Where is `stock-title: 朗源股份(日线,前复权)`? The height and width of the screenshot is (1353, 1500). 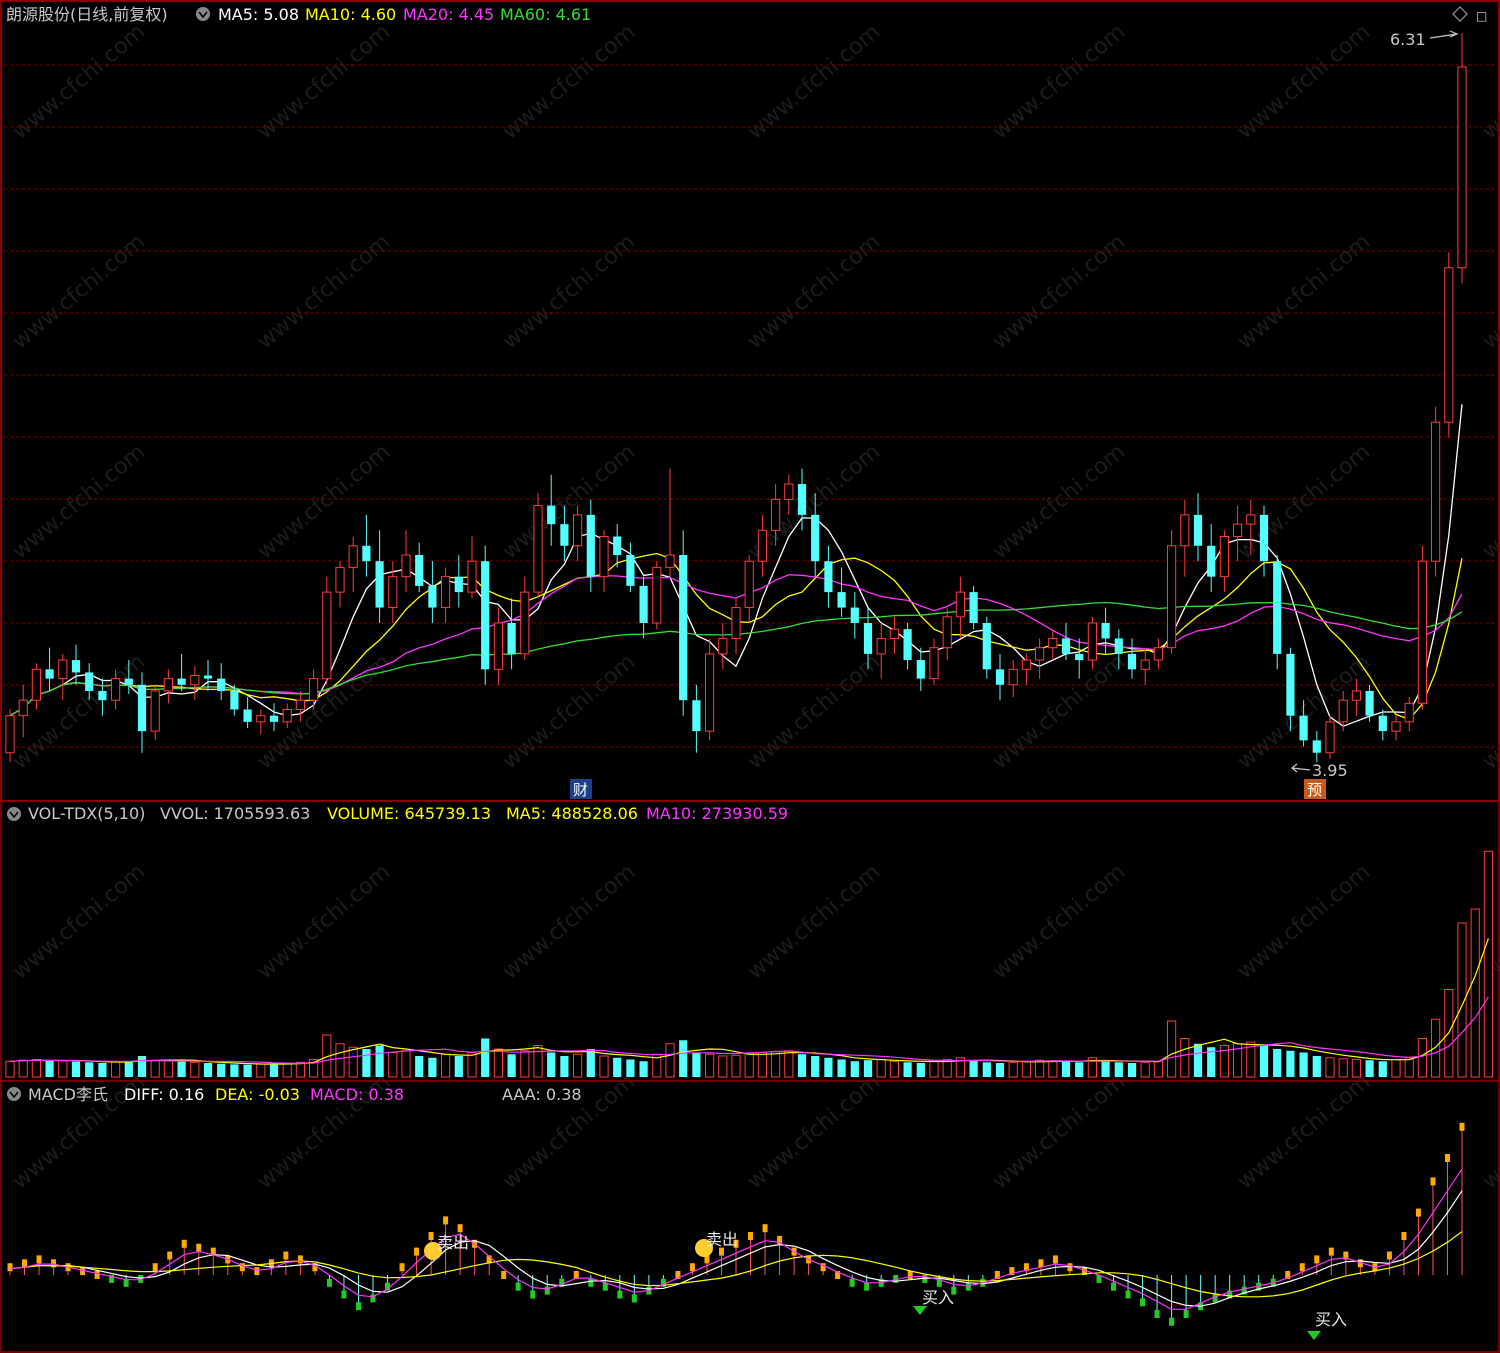
stock-title: 朗源股份(日线,前复权) is located at coordinates (87, 14).